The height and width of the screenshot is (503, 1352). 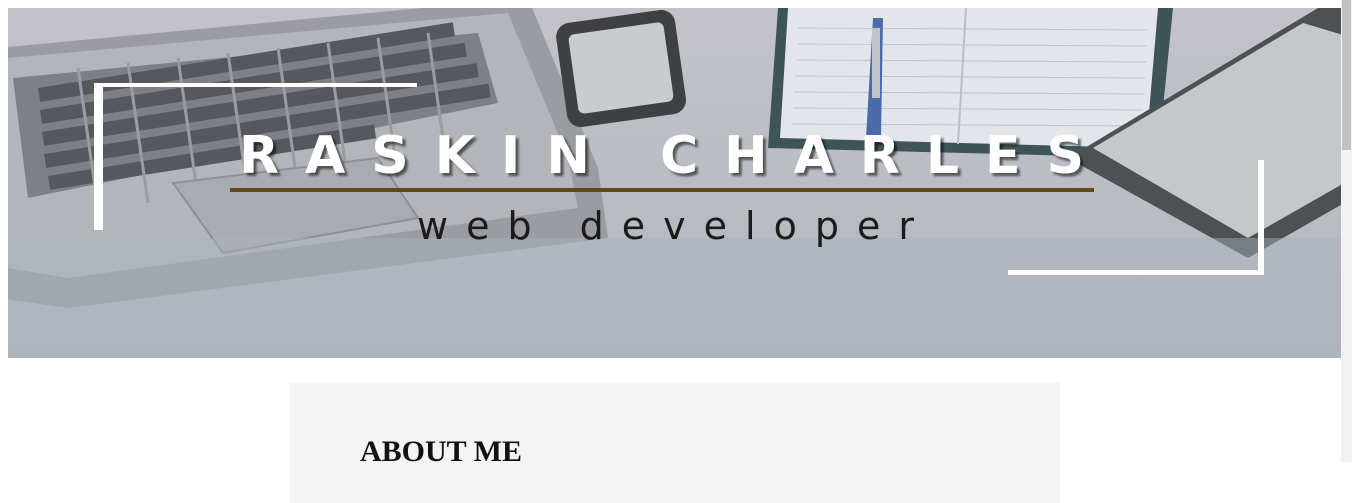 What do you see at coordinates (674, 156) in the screenshot?
I see `site-owner-name: RASKIN CHARLES` at bounding box center [674, 156].